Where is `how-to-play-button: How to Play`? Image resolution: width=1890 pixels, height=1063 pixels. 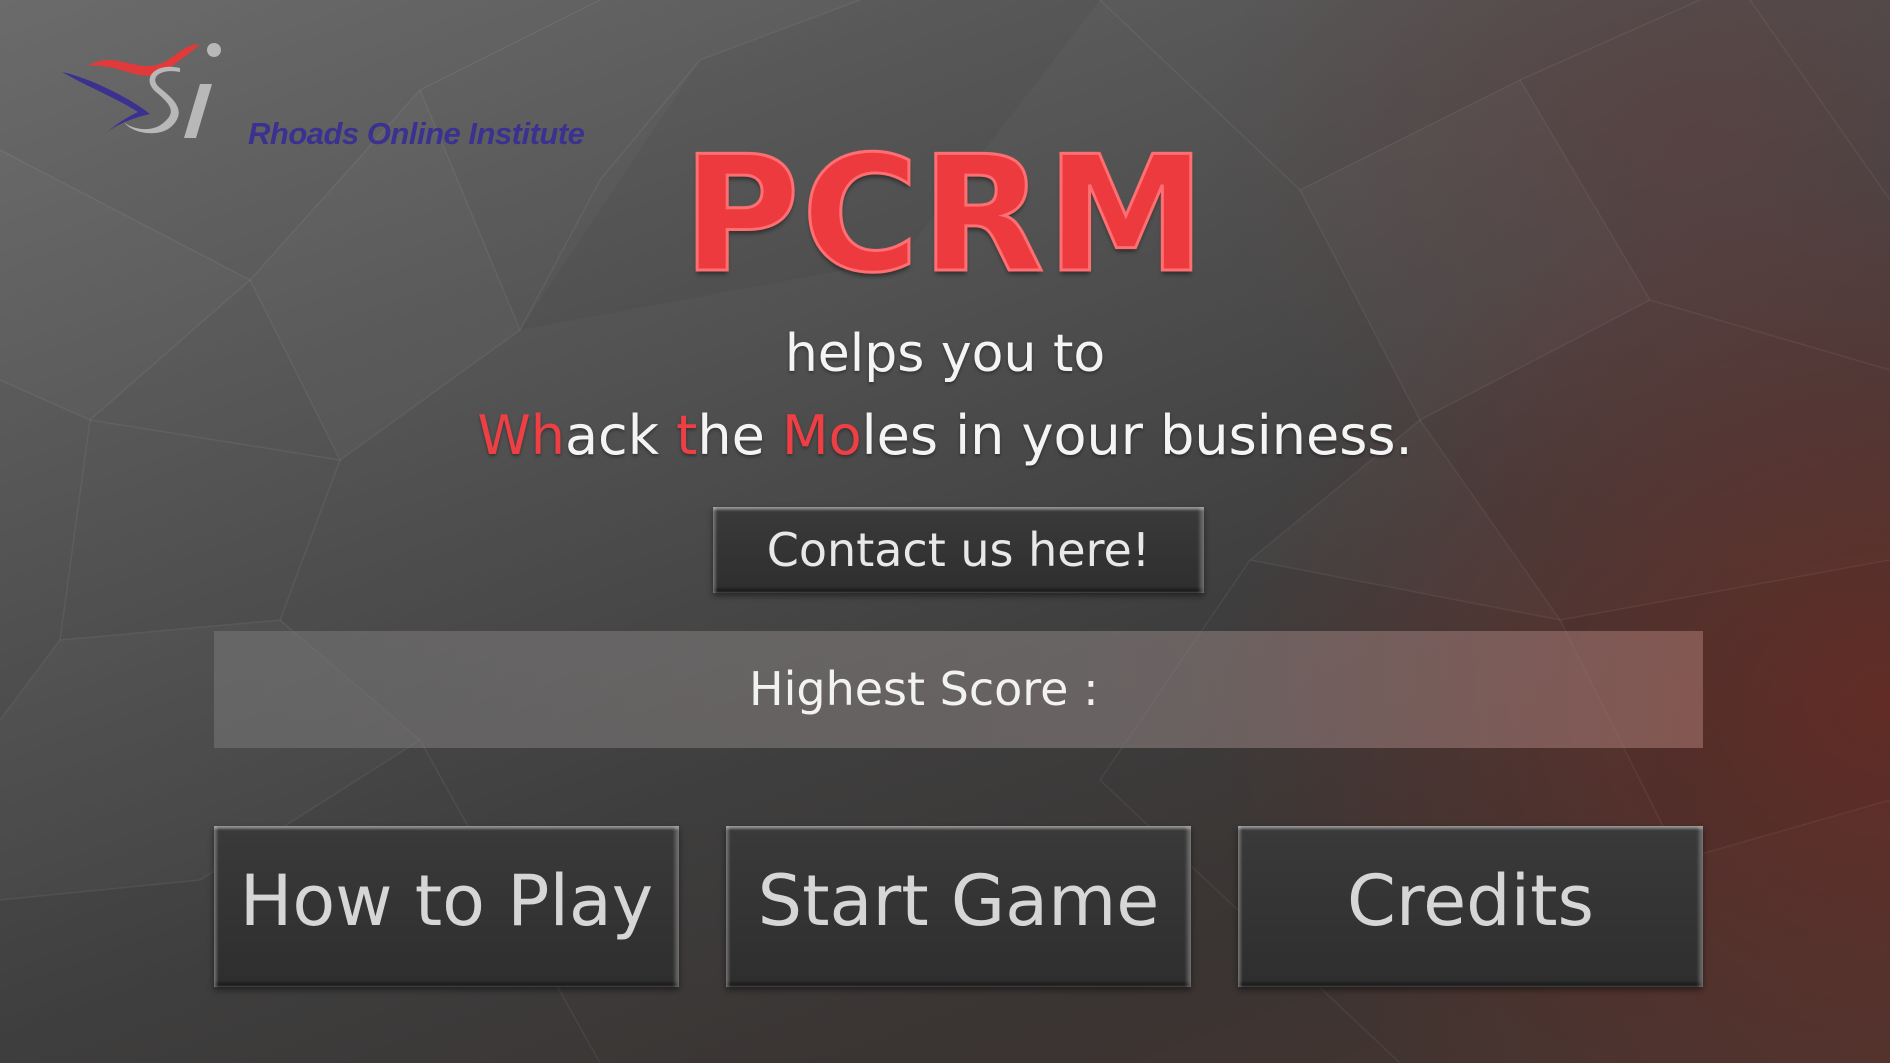
how-to-play-button: How to Play is located at coordinates (446, 906).